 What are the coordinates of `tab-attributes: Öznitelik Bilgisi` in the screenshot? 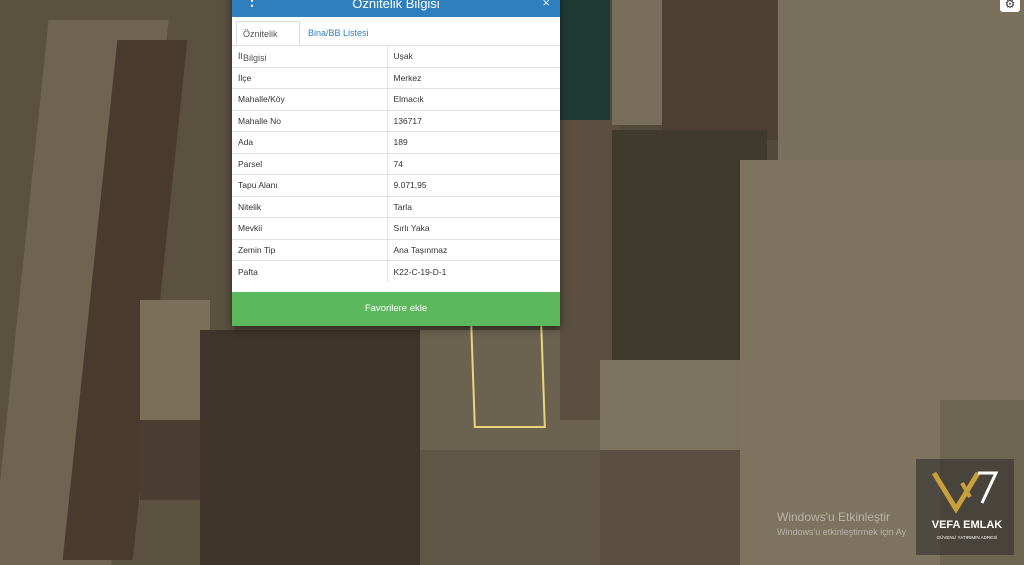 It's located at (268, 42).